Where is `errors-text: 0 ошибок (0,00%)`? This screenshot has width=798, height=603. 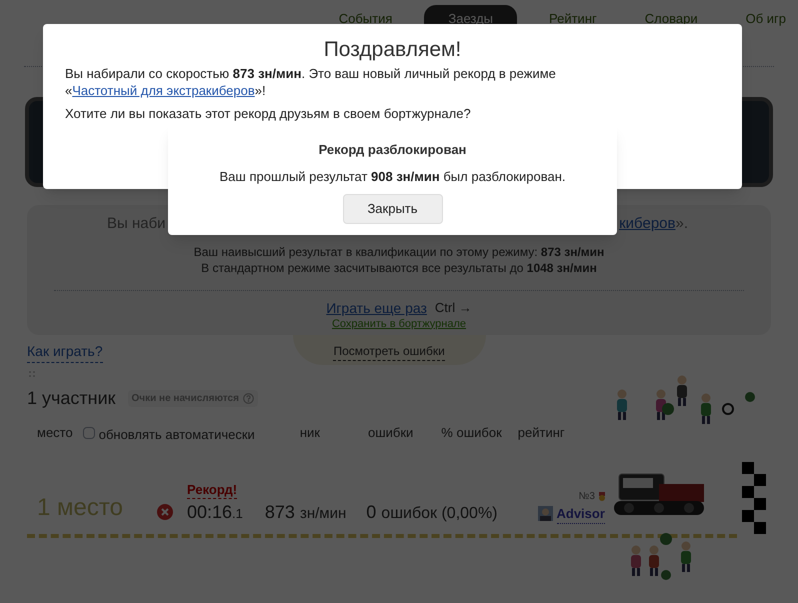
errors-text: 0 ошибок (0,00%) is located at coordinates (432, 512).